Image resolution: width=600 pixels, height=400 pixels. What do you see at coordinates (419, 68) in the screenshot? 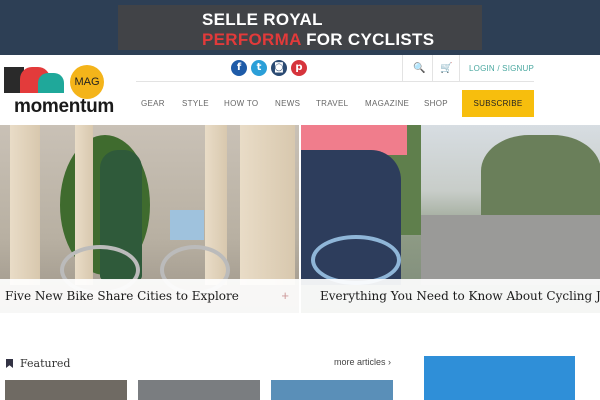
I see `search-icon: 🔍` at bounding box center [419, 68].